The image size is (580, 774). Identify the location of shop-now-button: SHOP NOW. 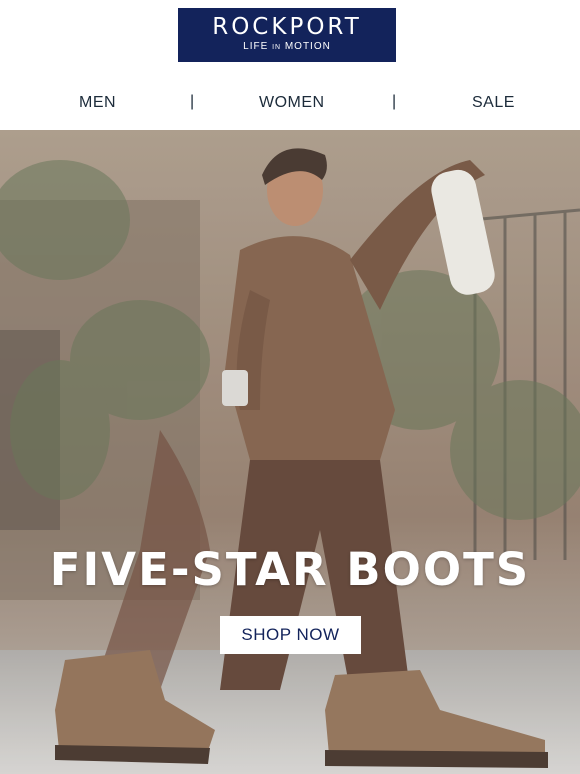
(290, 635).